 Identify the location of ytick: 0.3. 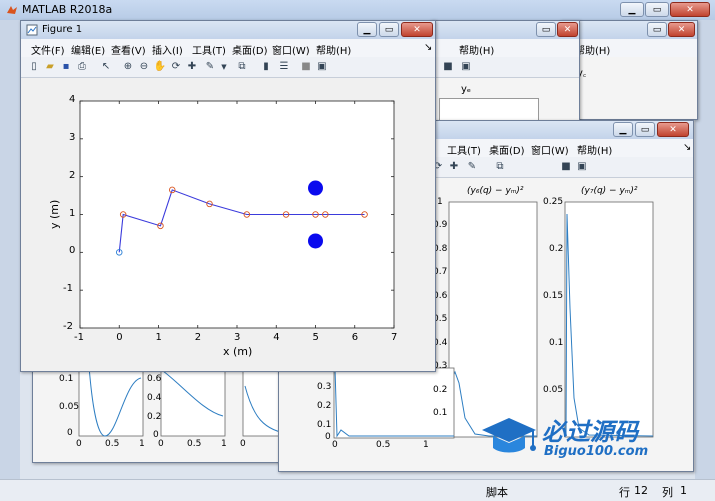
(324, 387).